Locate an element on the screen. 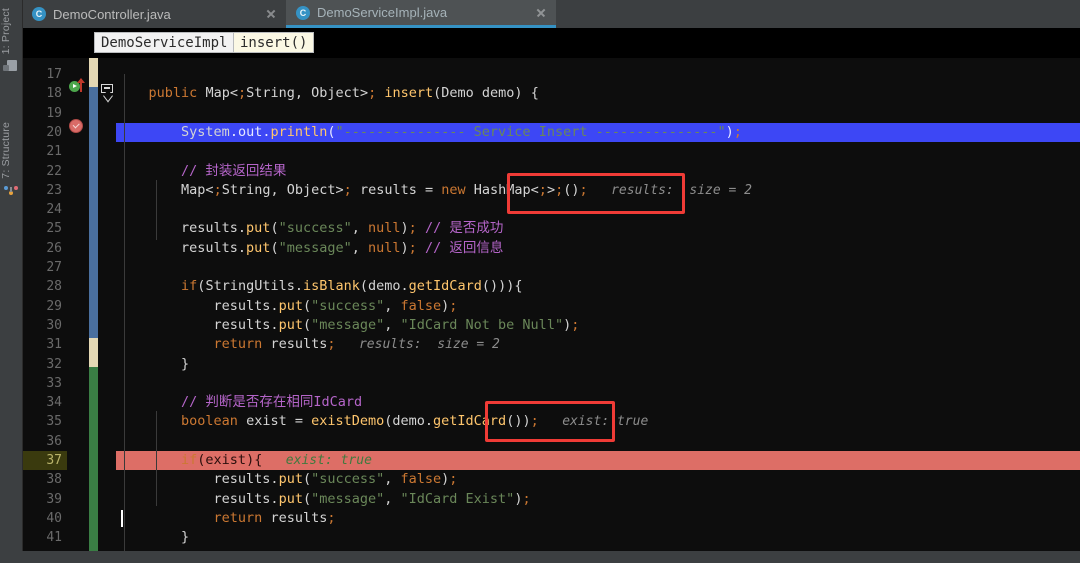  implementing-method-icon is located at coordinates (81, 85).